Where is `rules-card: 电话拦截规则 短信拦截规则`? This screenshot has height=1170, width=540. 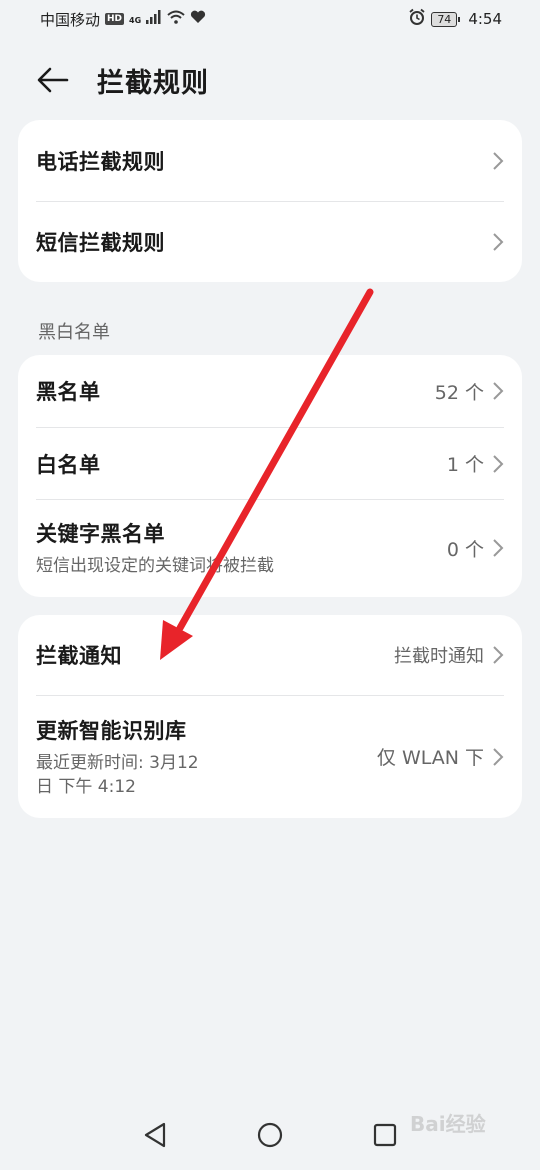
rules-card: 电话拦截规则 短信拦截规则 is located at coordinates (270, 201).